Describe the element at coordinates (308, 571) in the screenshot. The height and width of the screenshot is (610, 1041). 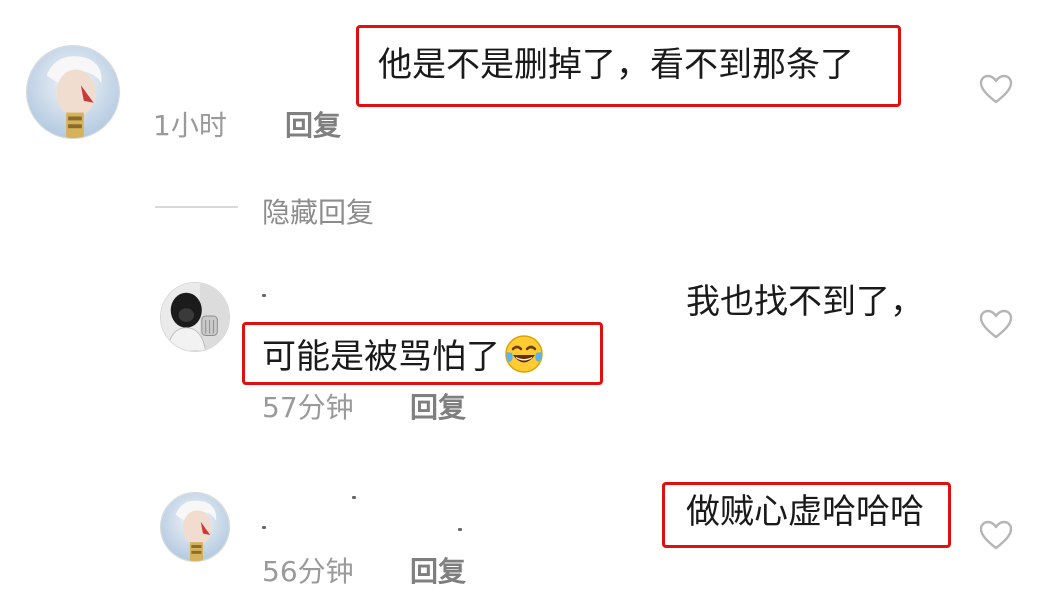
I see `comment-time: 56分钟` at that location.